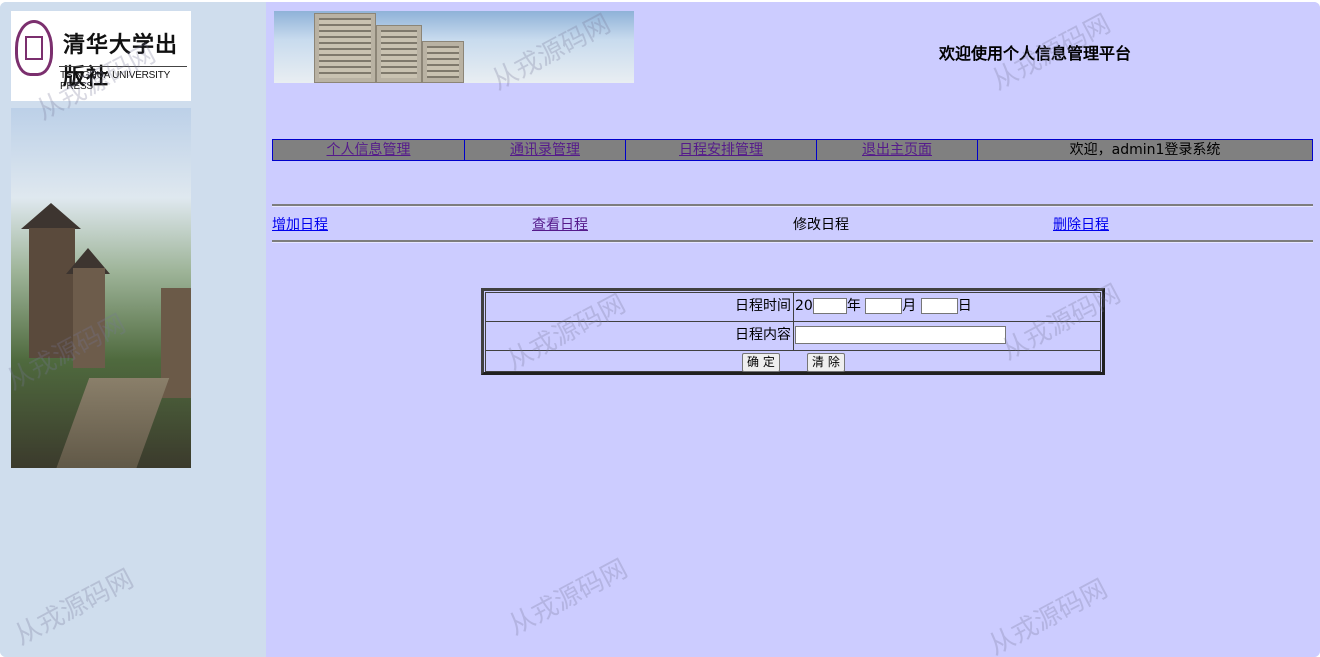 This screenshot has height=657, width=1320. Describe the element at coordinates (51, 216) in the screenshot. I see `photo-roof` at that location.